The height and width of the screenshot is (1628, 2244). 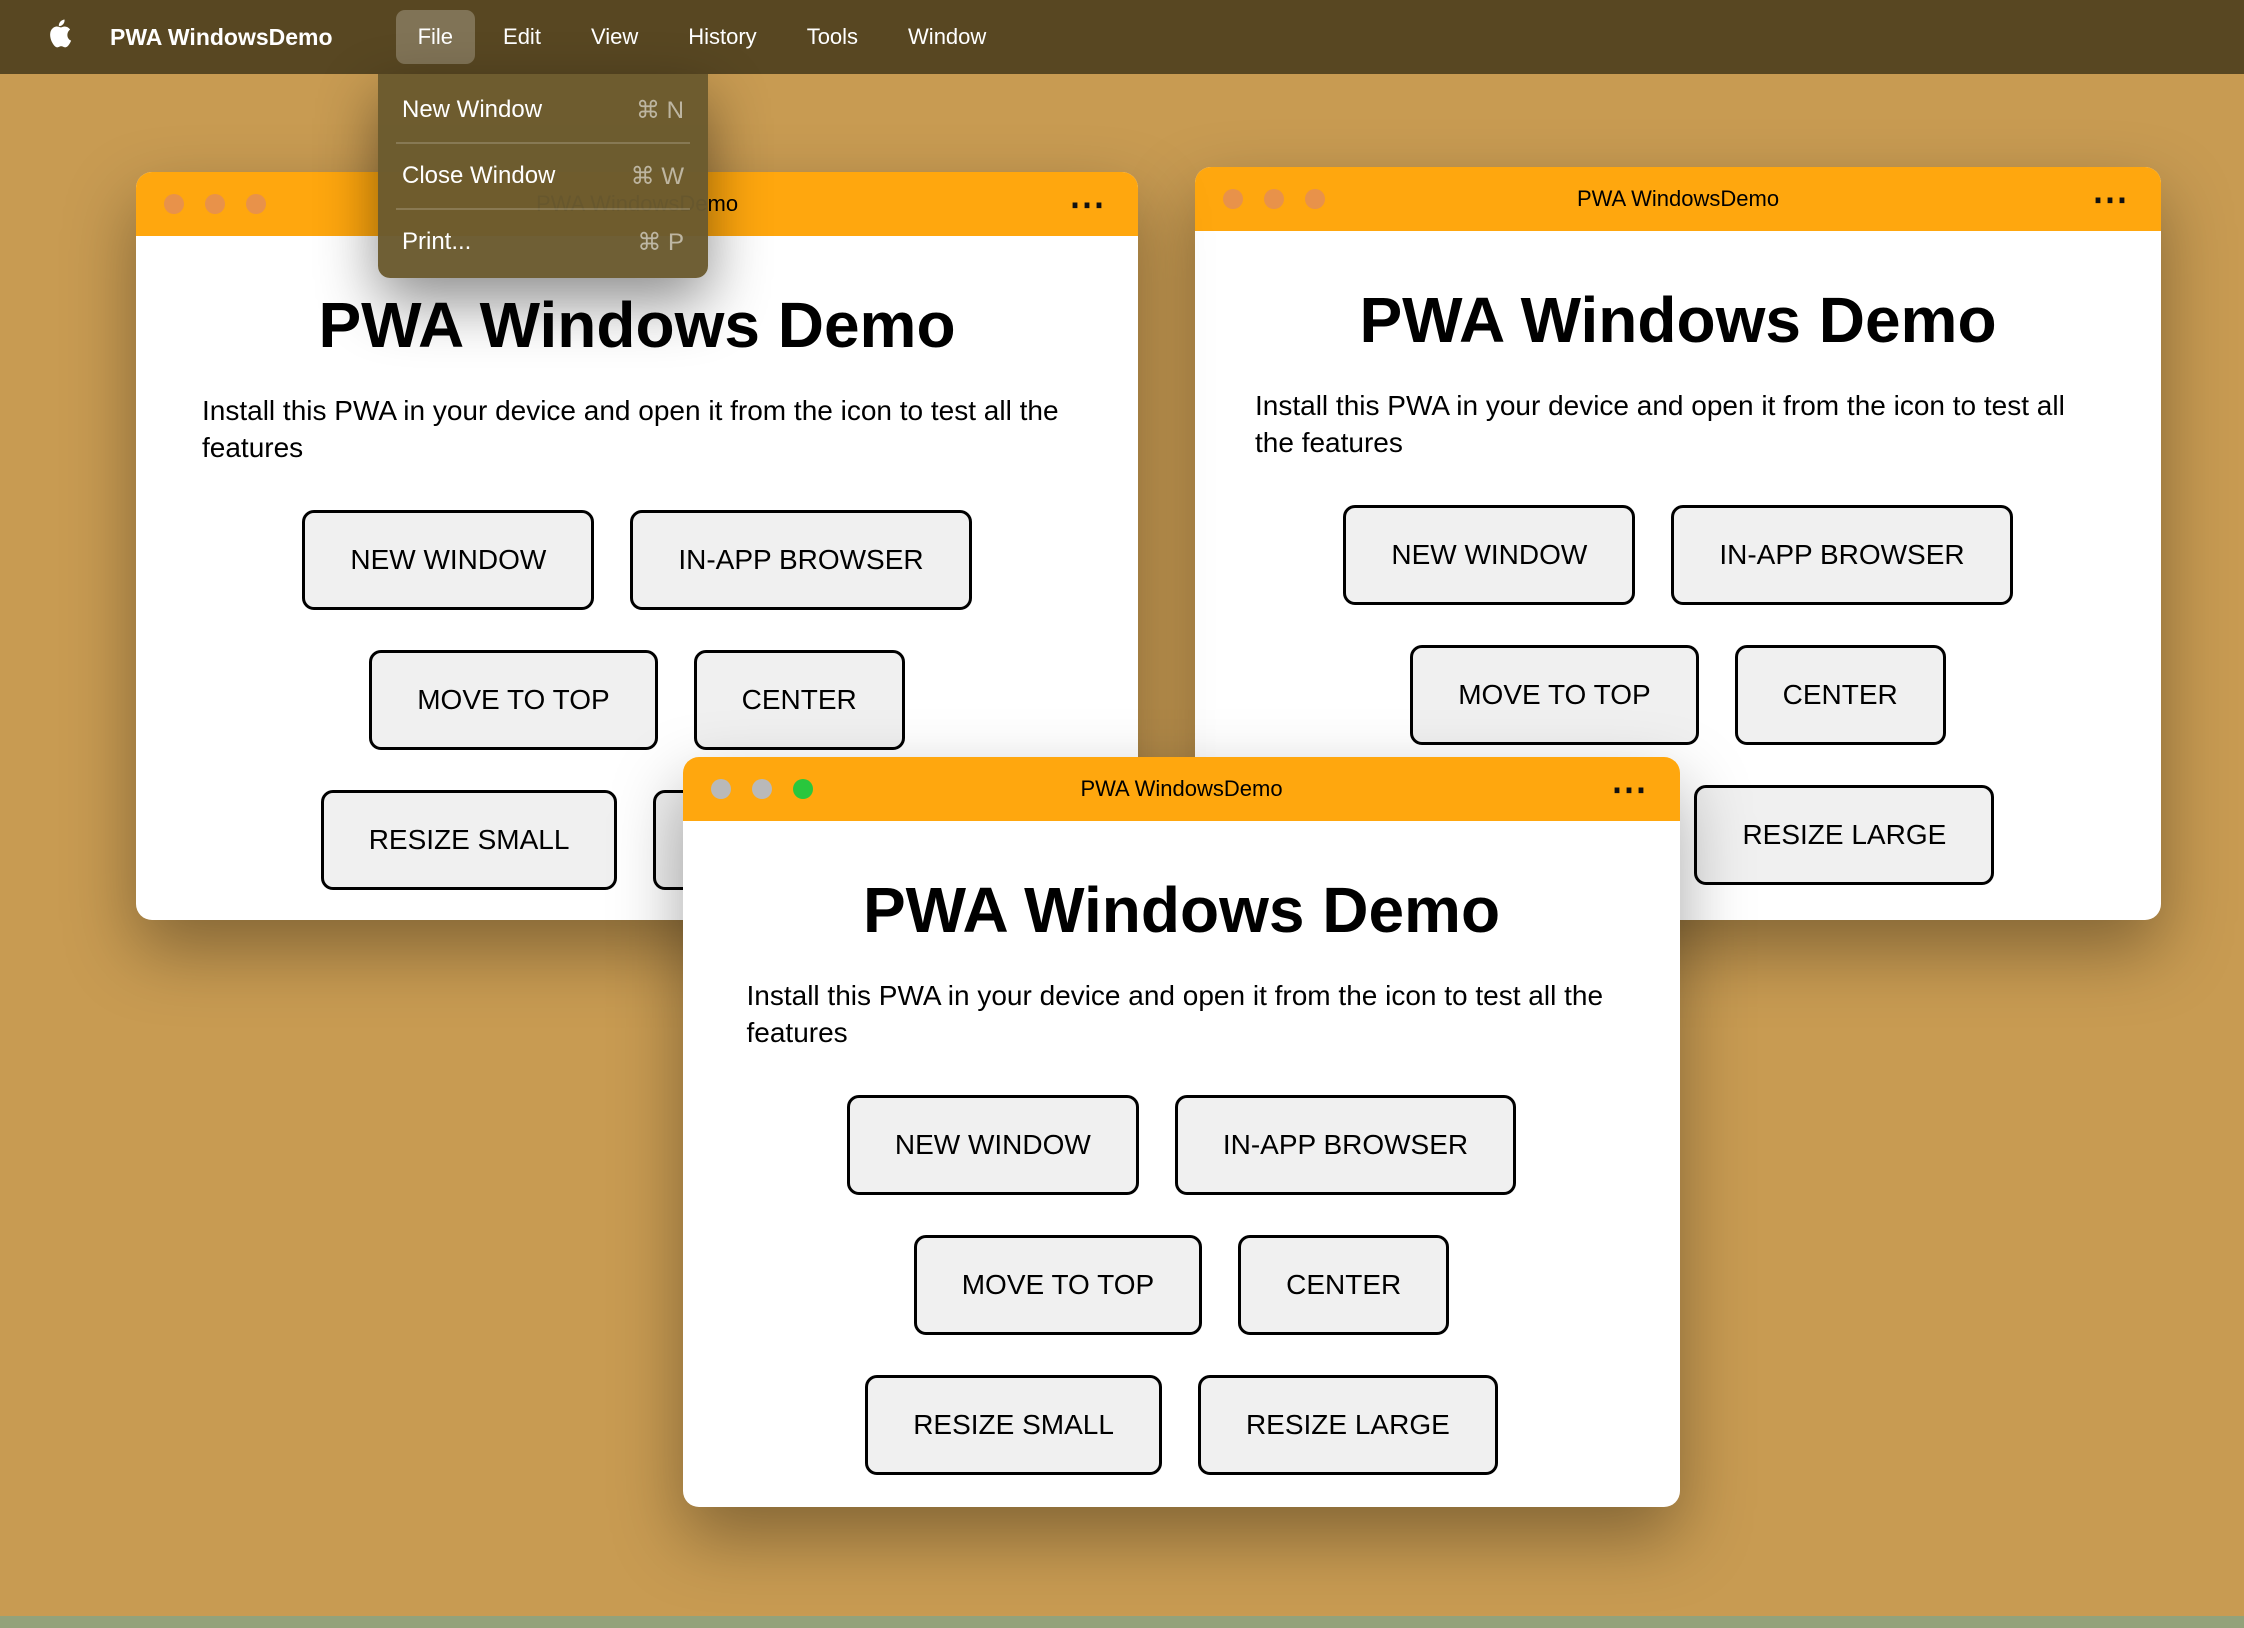 I want to click on apple-menu, so click(x=61, y=37).